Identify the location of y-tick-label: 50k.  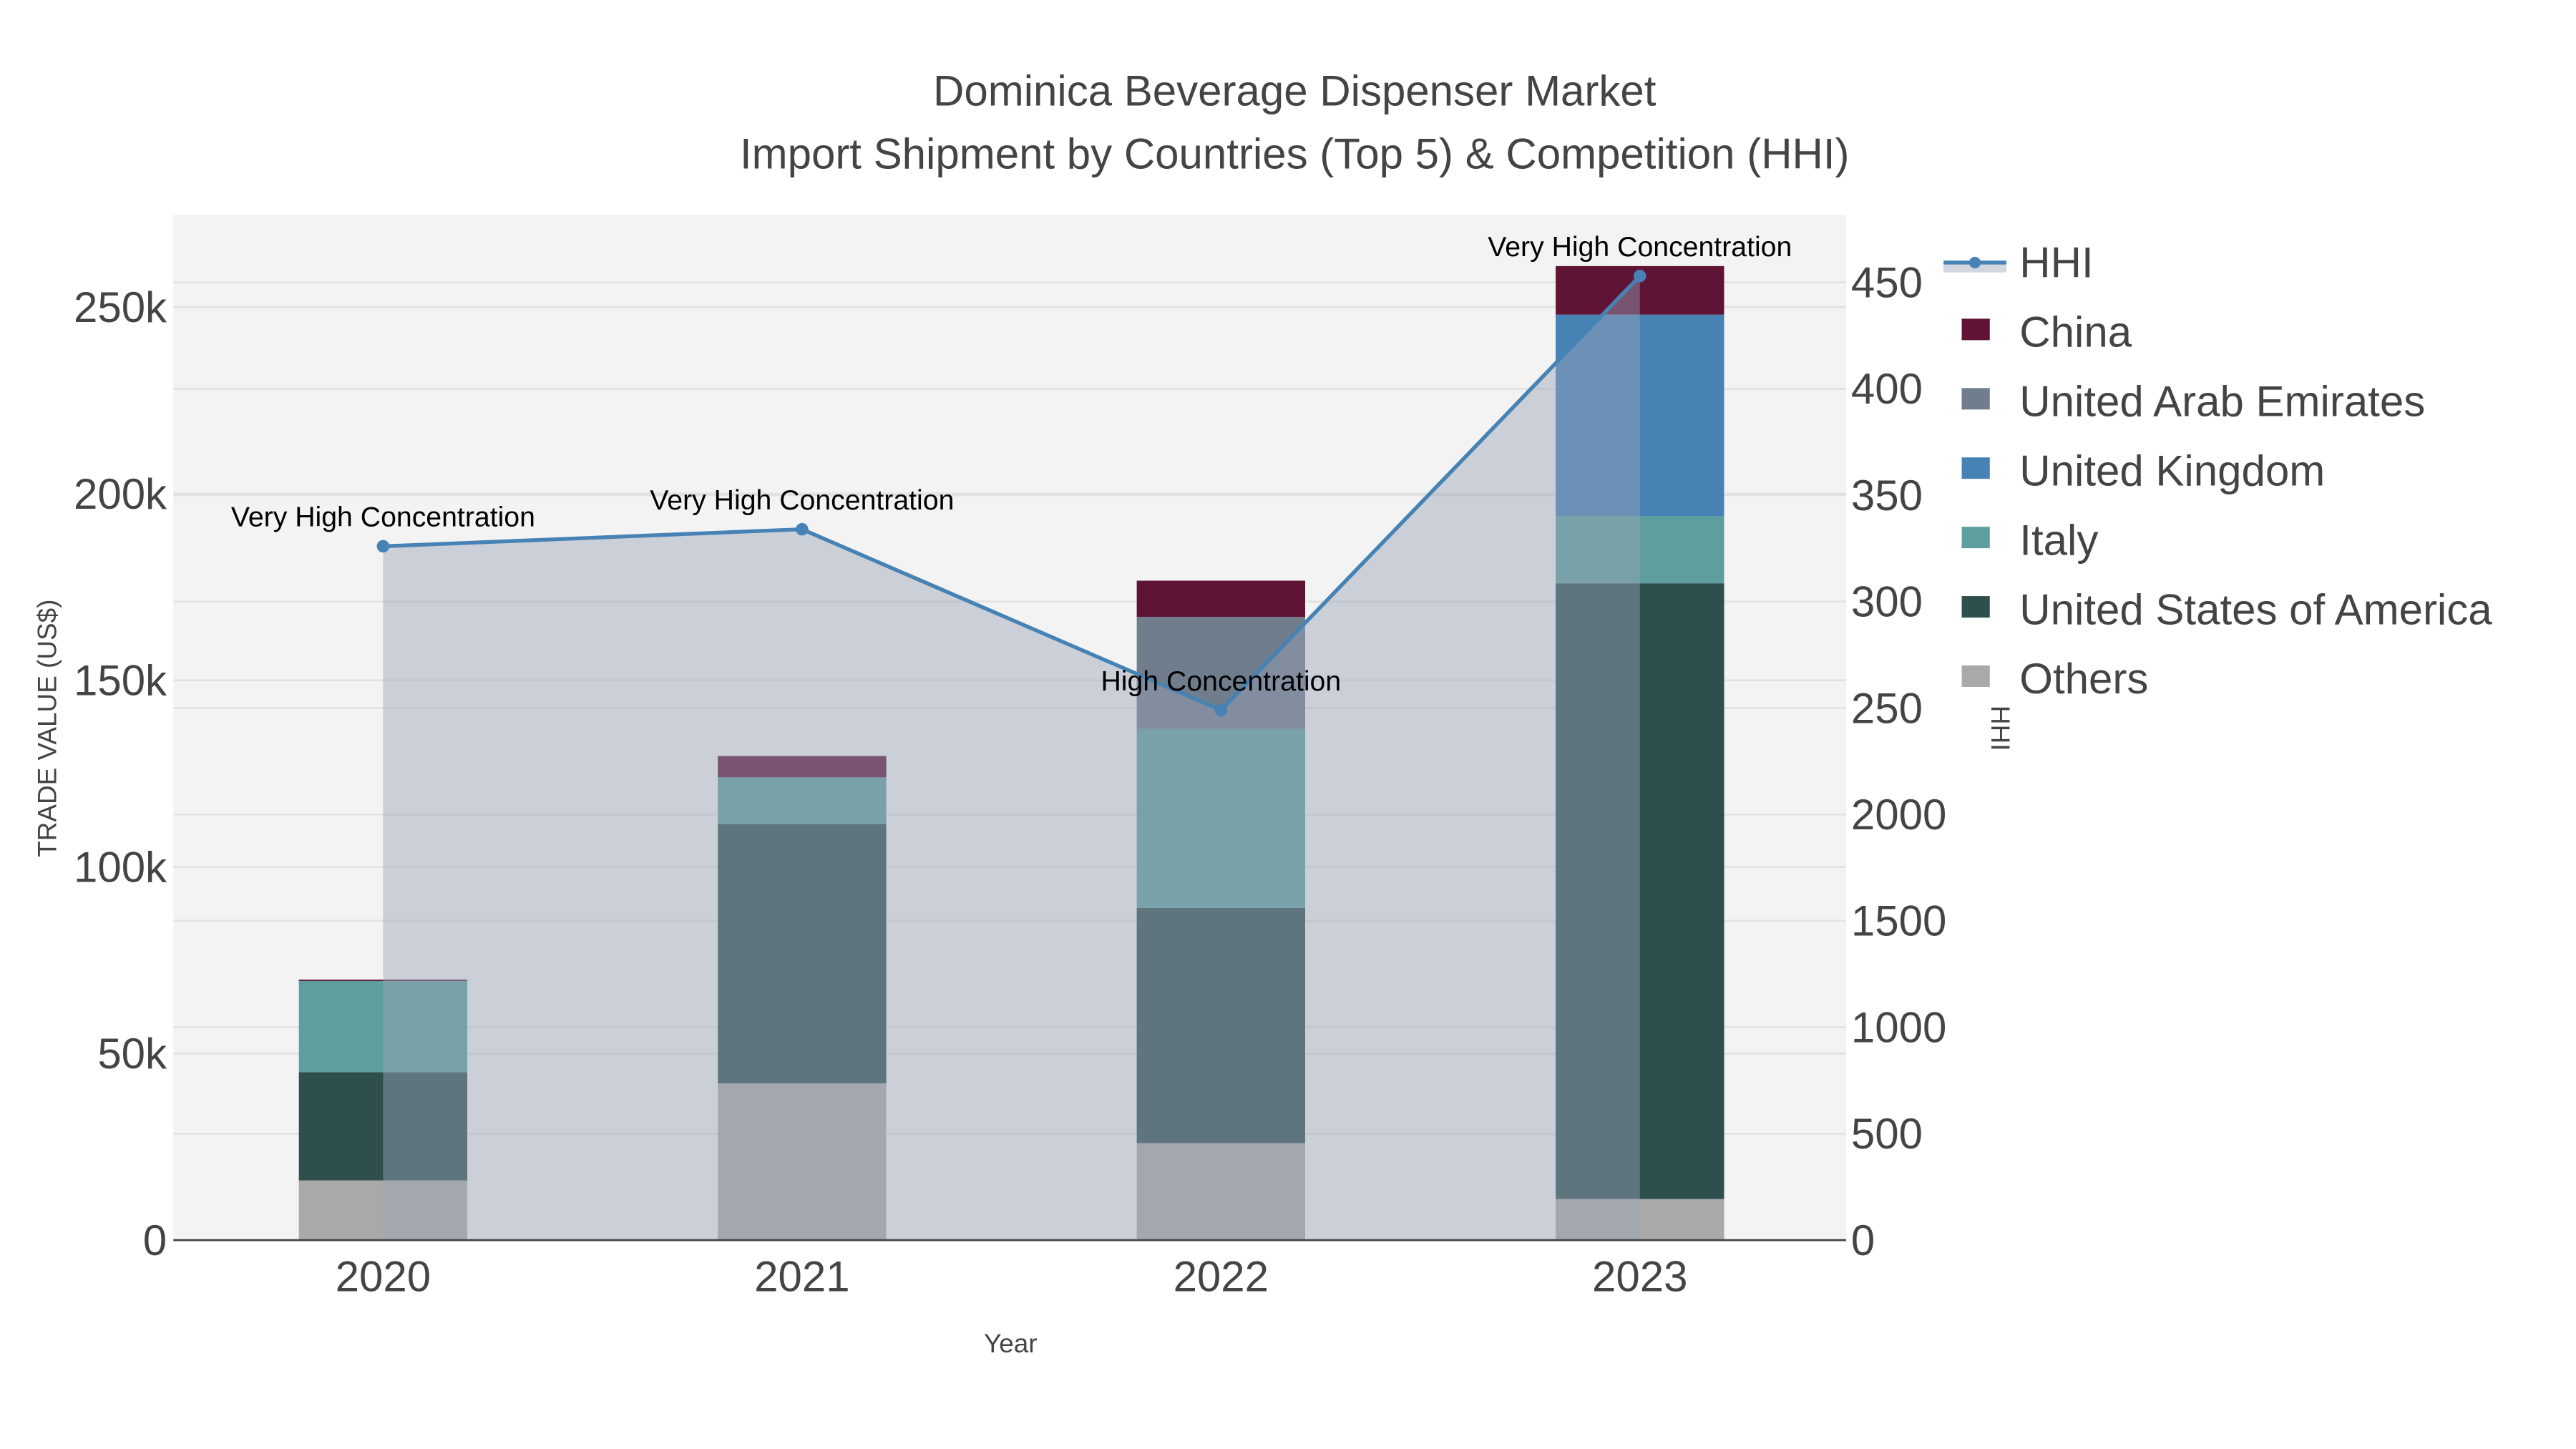
(132, 1054).